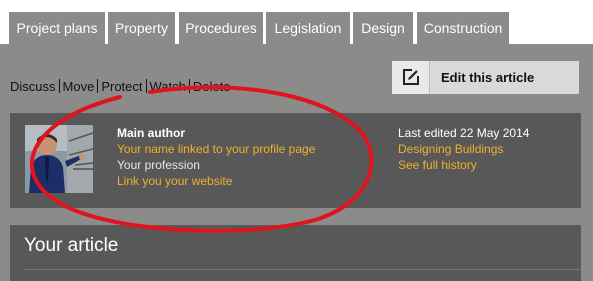 This screenshot has width=593, height=281. I want to click on avatar-photo, so click(59, 159).